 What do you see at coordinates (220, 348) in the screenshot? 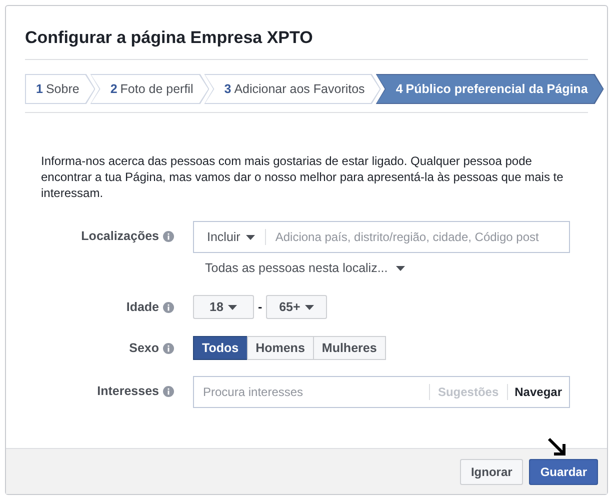
I see `gender-option: Todos` at bounding box center [220, 348].